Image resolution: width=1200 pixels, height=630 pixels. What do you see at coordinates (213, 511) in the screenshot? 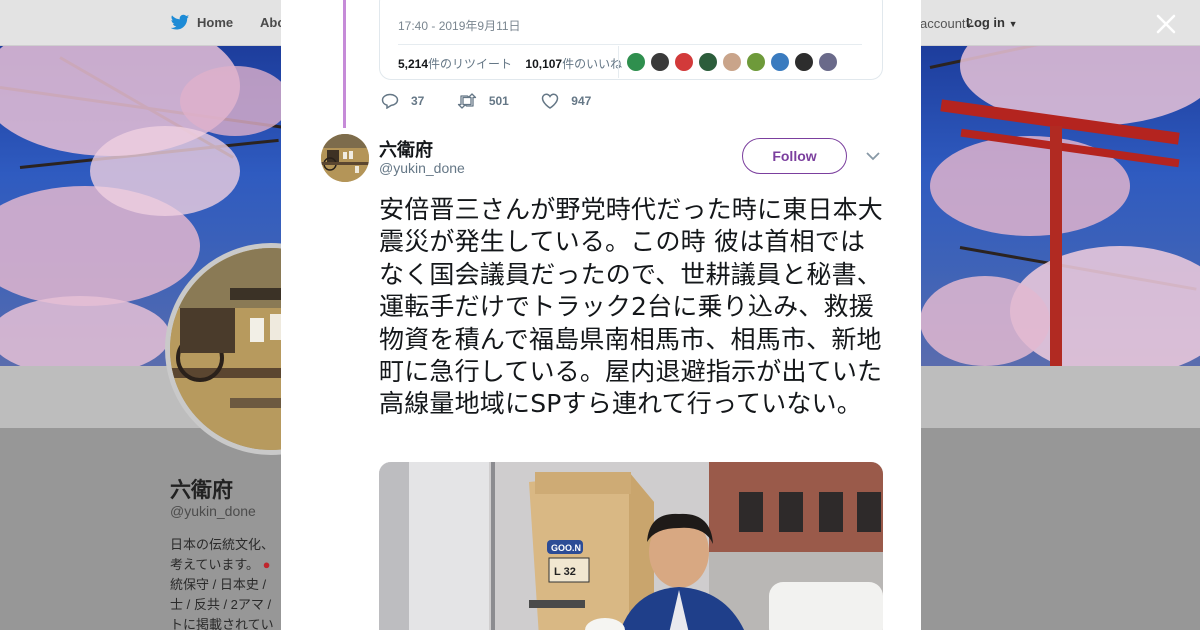
I see `profile-handle: @yukin_done` at bounding box center [213, 511].